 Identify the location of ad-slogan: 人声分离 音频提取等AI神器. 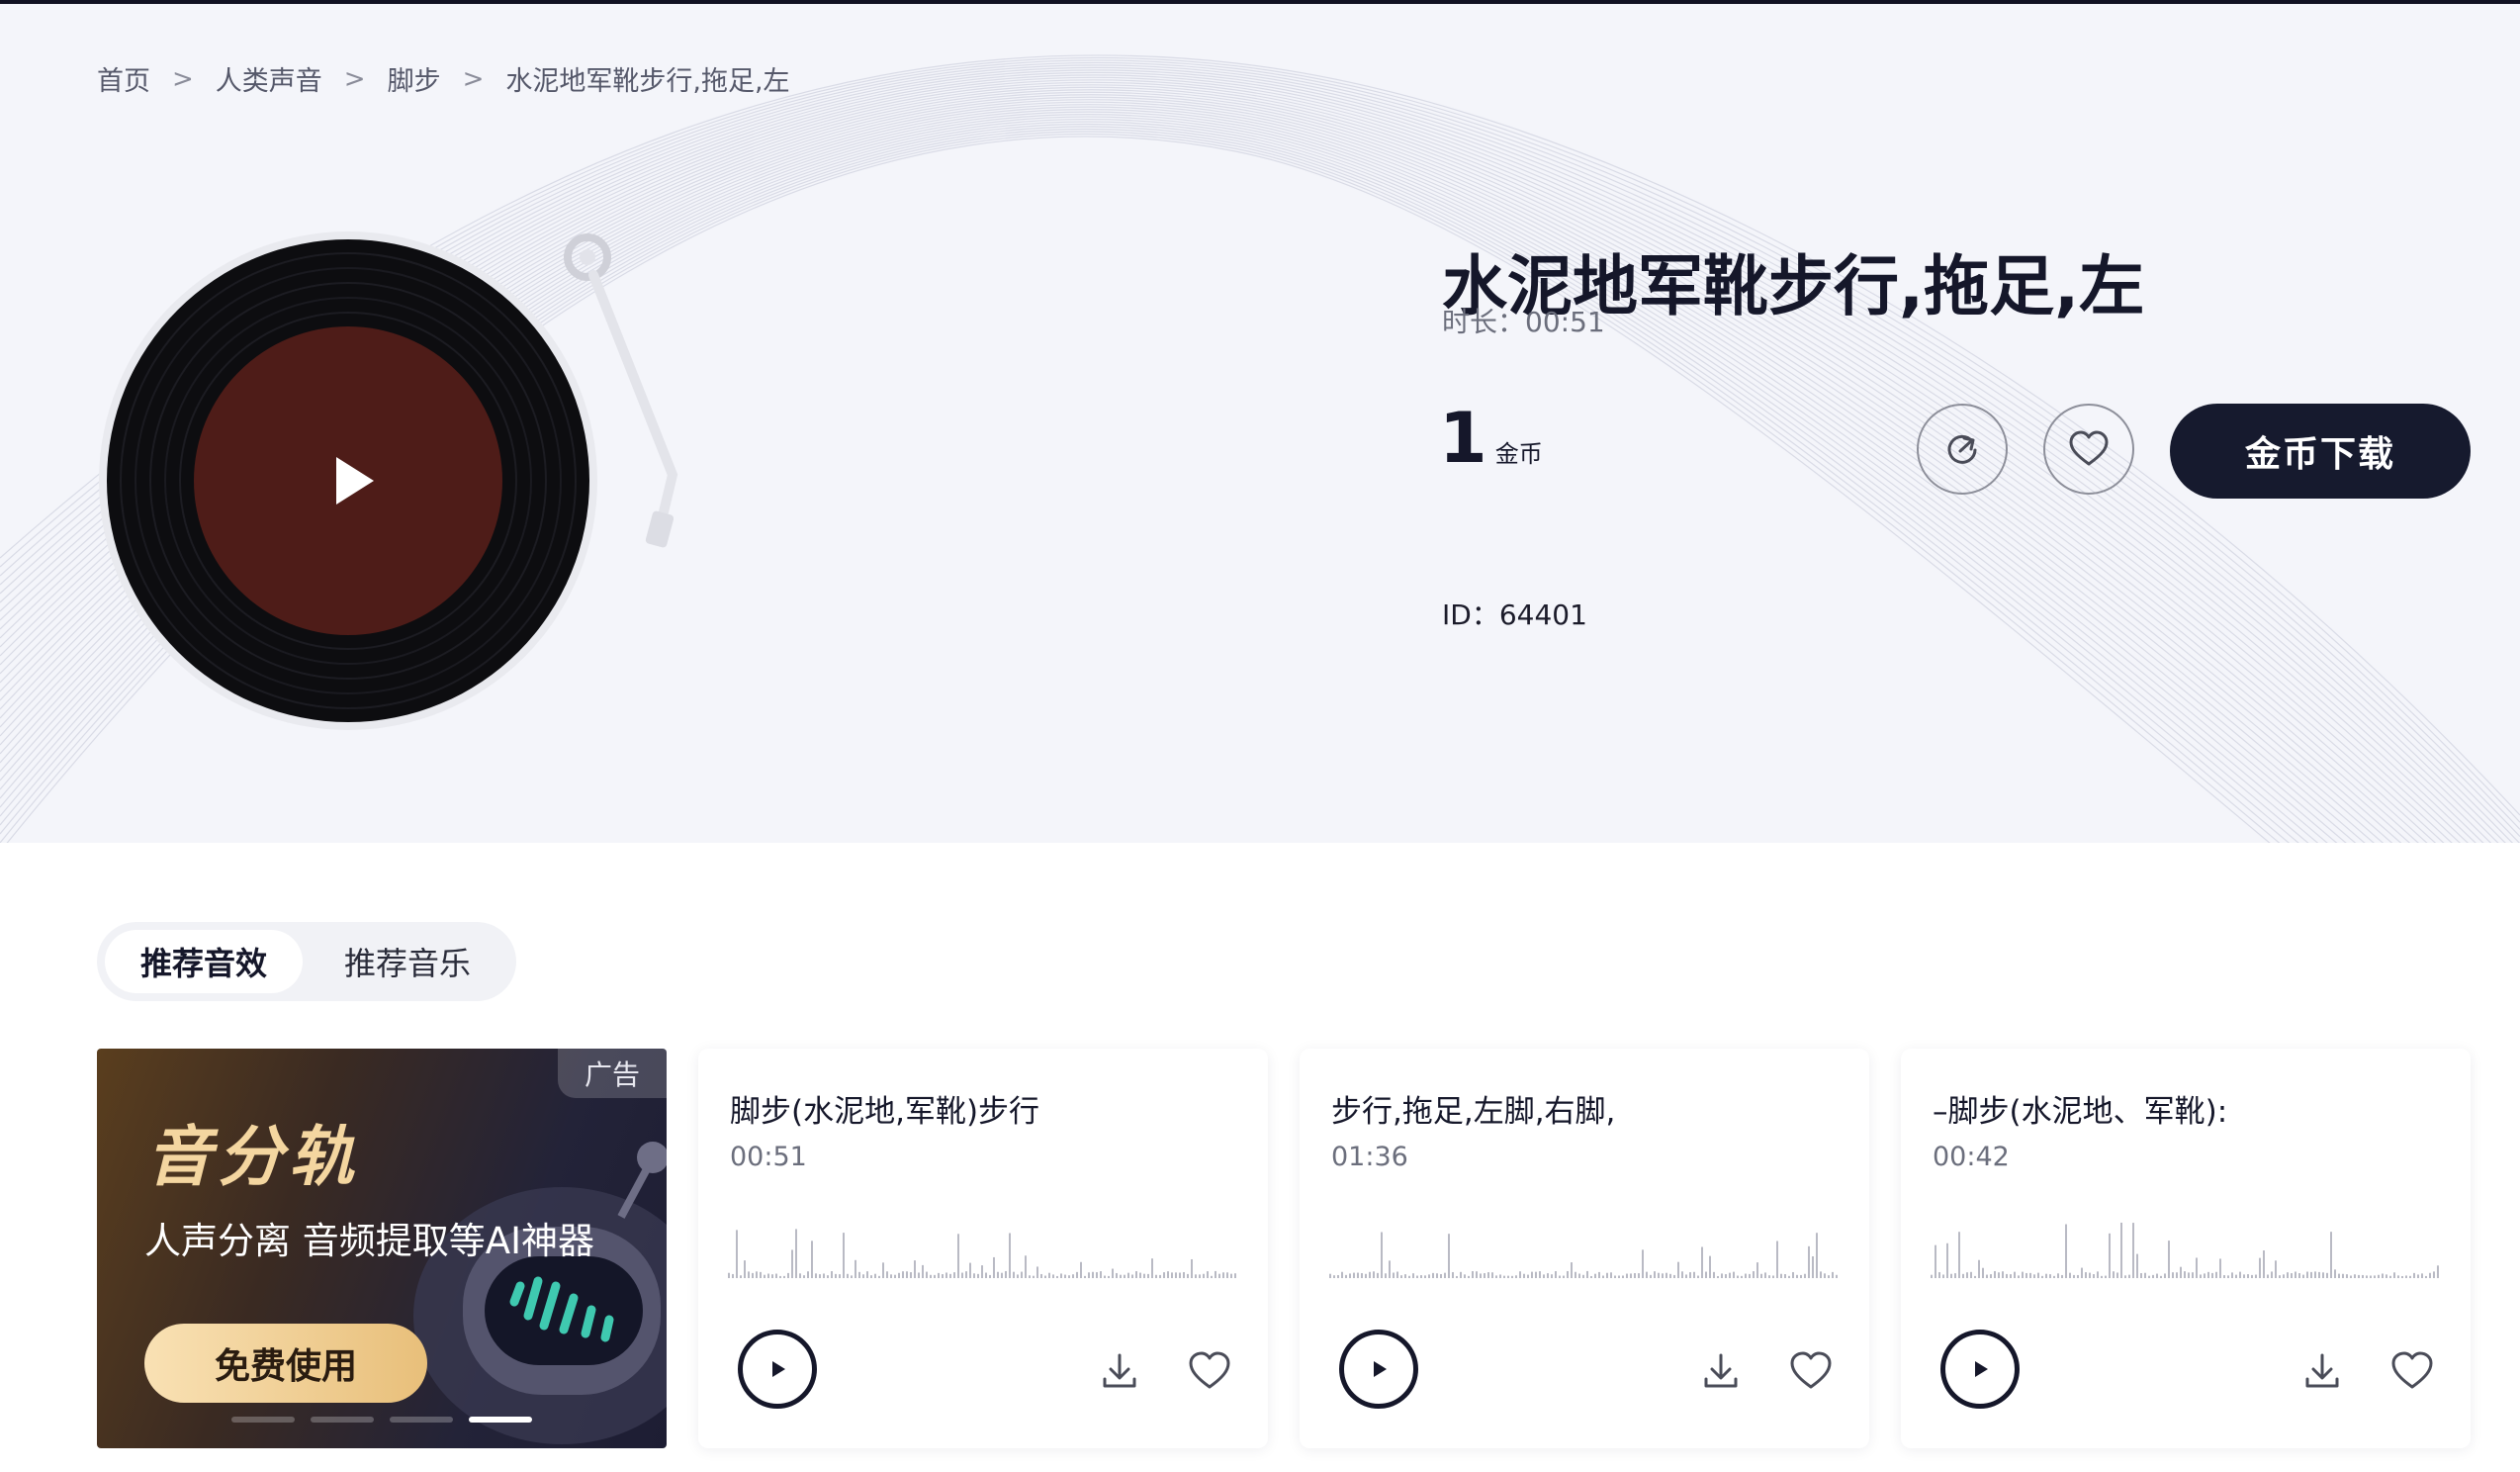
(369, 1241).